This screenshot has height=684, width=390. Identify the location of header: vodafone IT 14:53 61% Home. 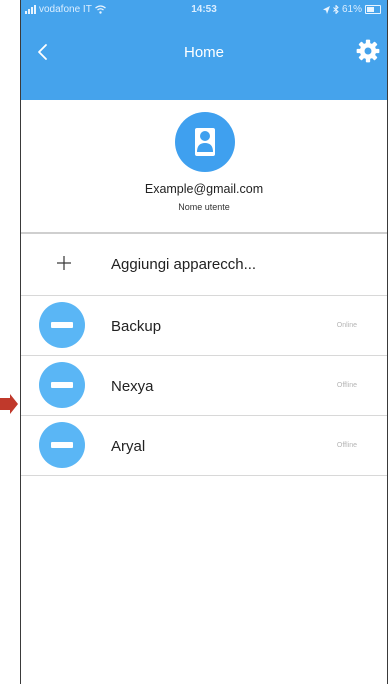
(204, 50).